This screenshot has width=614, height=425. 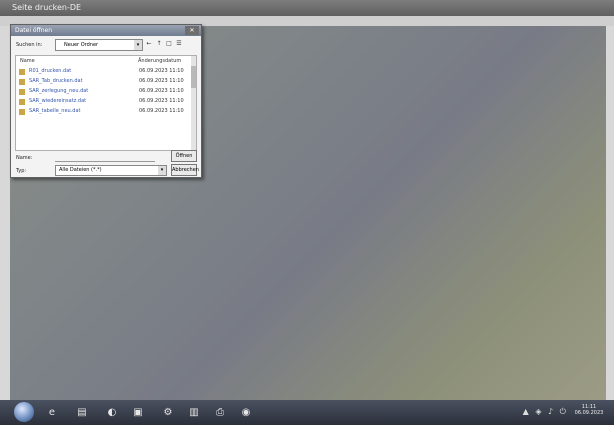 What do you see at coordinates (589, 413) in the screenshot?
I see `clock-date: 06.09.2023` at bounding box center [589, 413].